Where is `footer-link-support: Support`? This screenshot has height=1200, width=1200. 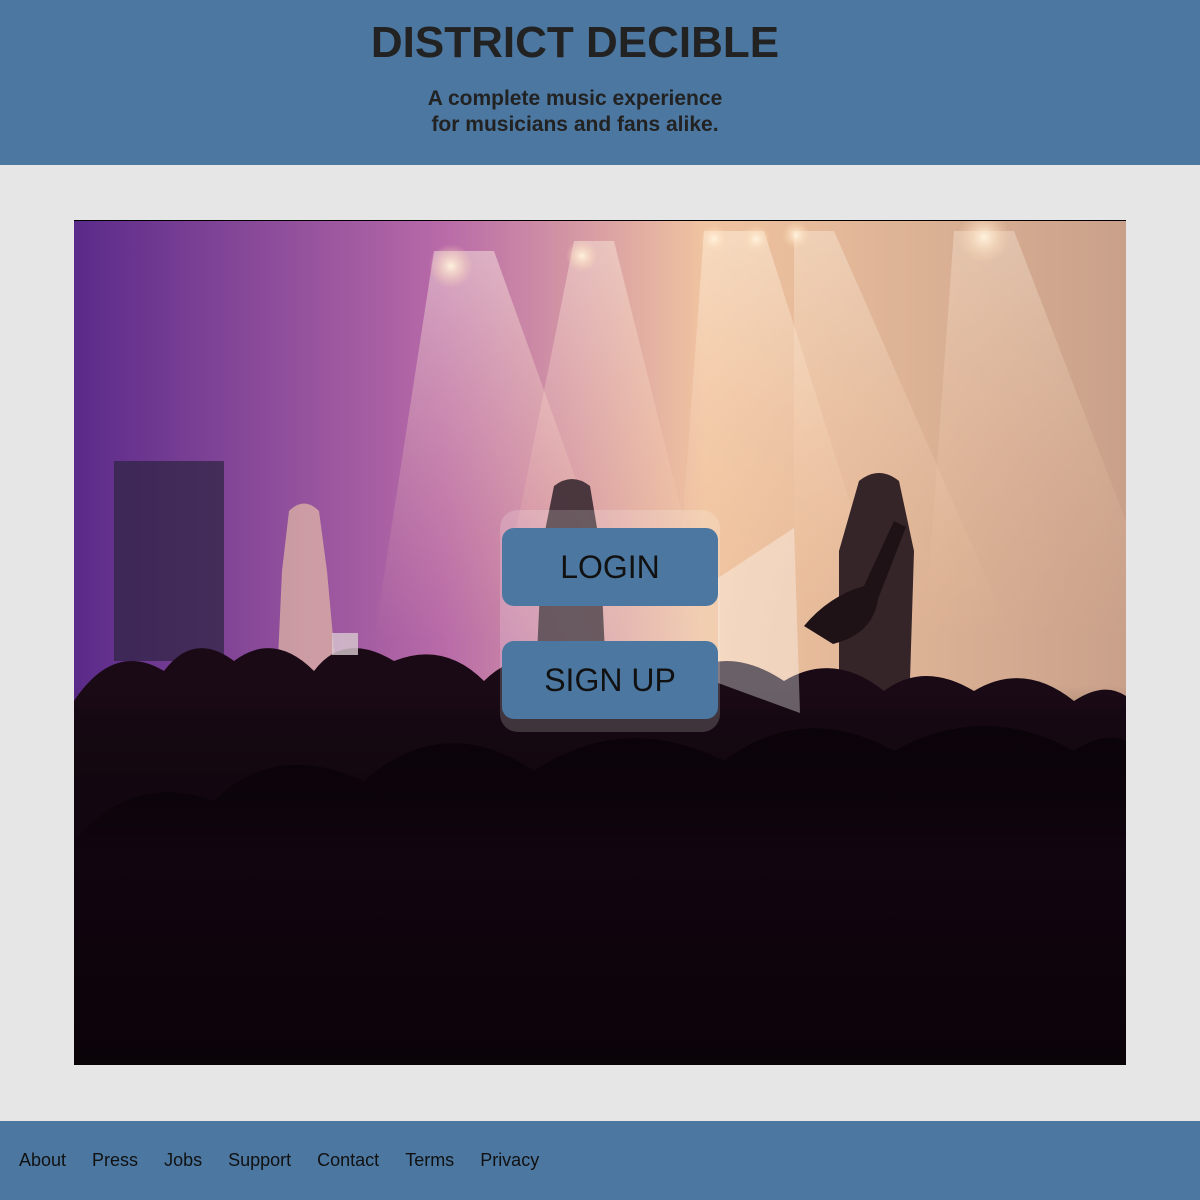
footer-link-support: Support is located at coordinates (259, 1160).